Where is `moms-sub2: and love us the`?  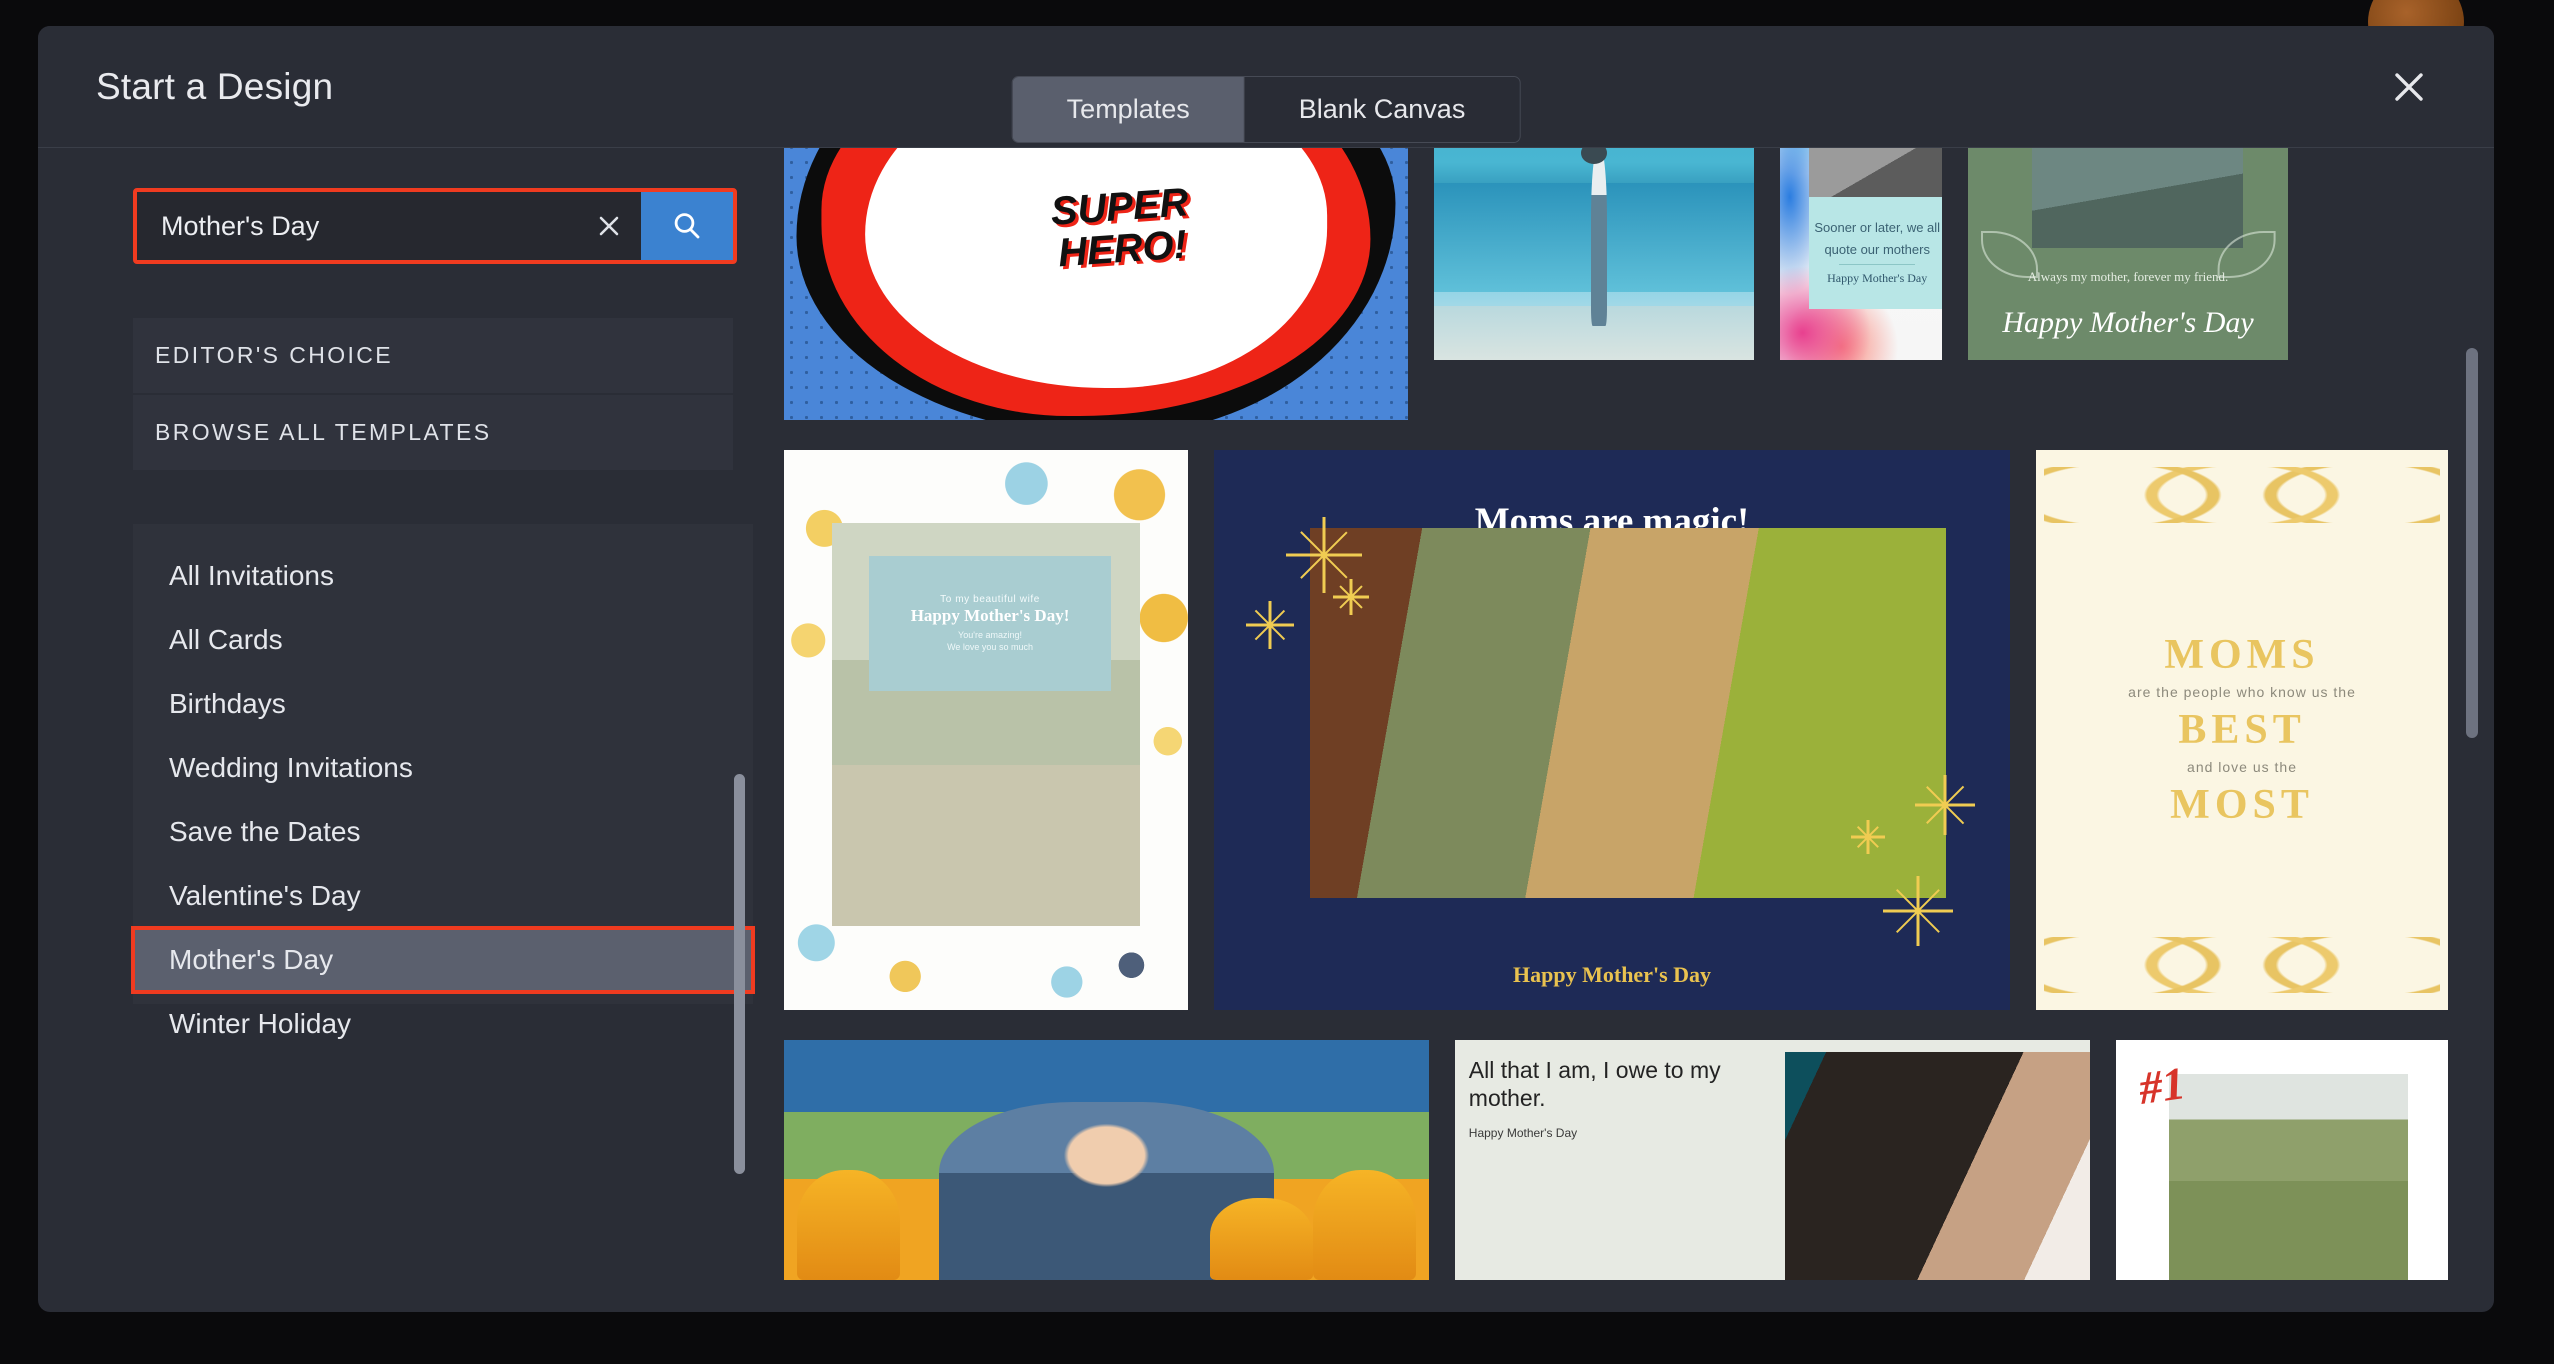 moms-sub2: and love us the is located at coordinates (2242, 767).